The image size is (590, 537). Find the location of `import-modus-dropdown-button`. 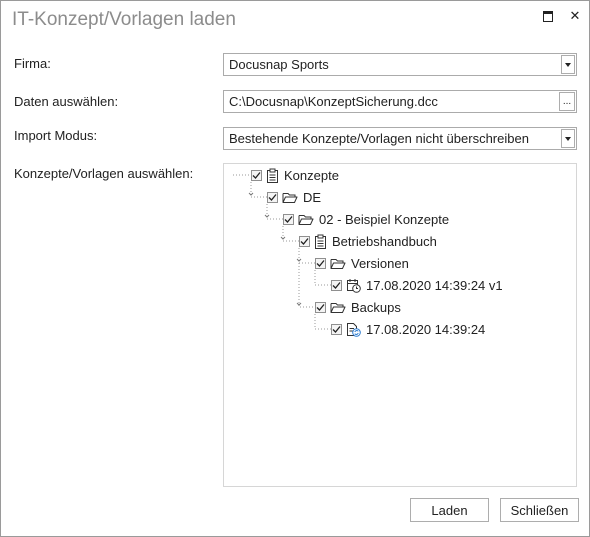

import-modus-dropdown-button is located at coordinates (568, 138).